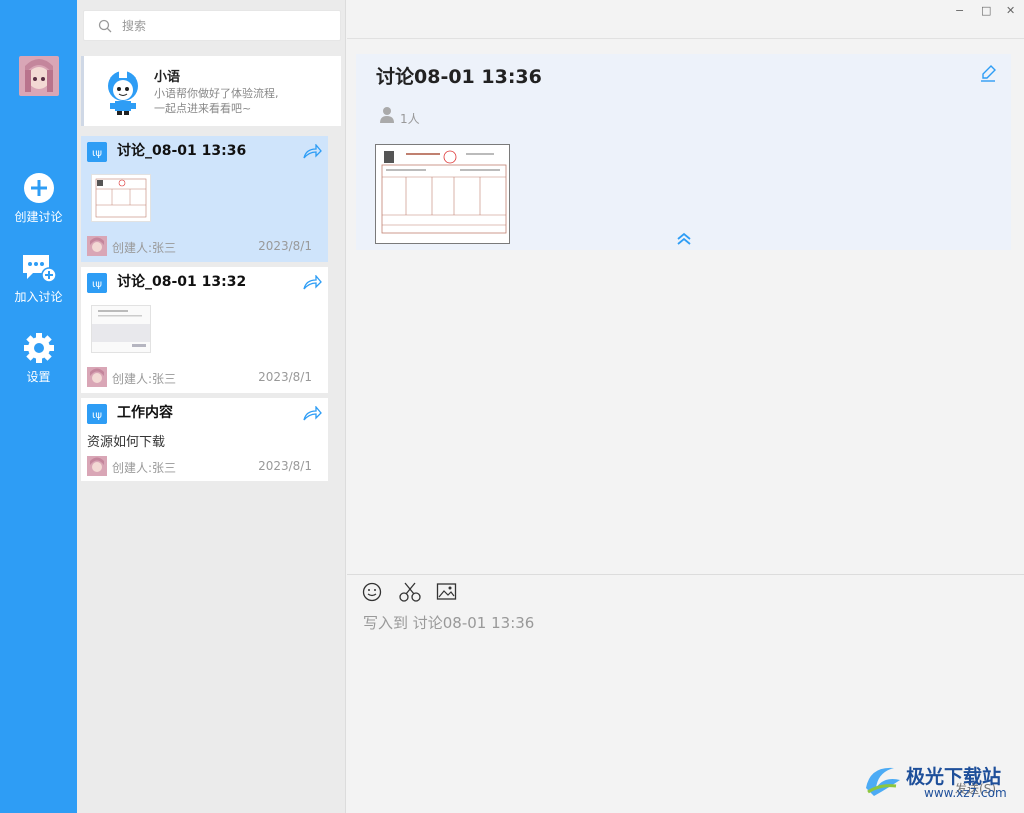 Image resolution: width=1024 pixels, height=813 pixels. I want to click on bot-avatar, so click(123, 92).